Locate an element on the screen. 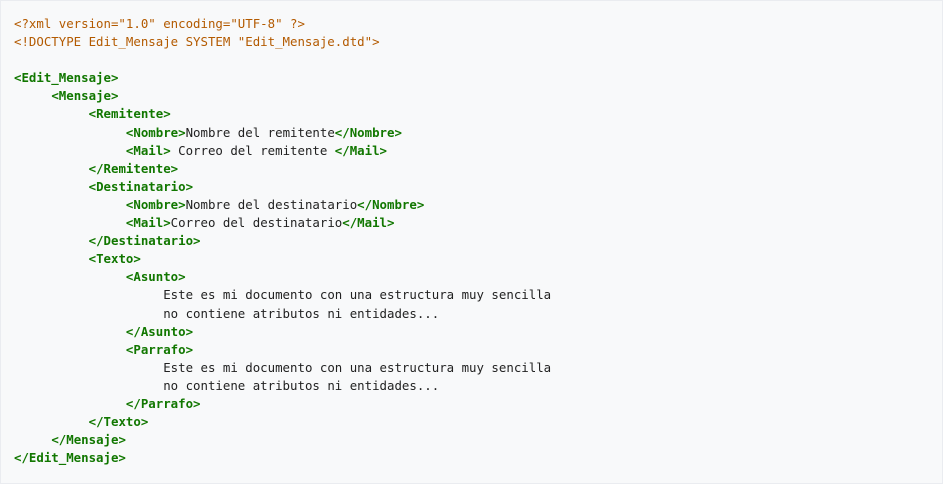 The height and width of the screenshot is (492, 951). xml-tag: </Edit_Mensaje> is located at coordinates (70, 458).